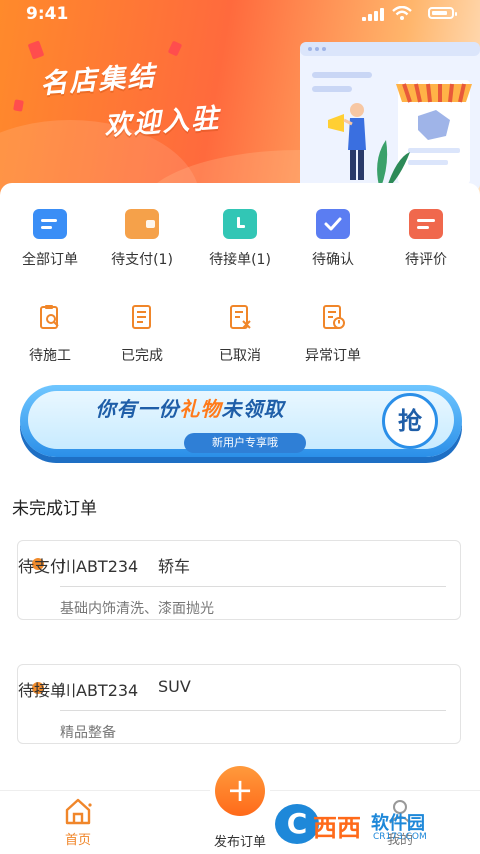  I want to click on order-description: 精品整备, so click(88, 733).